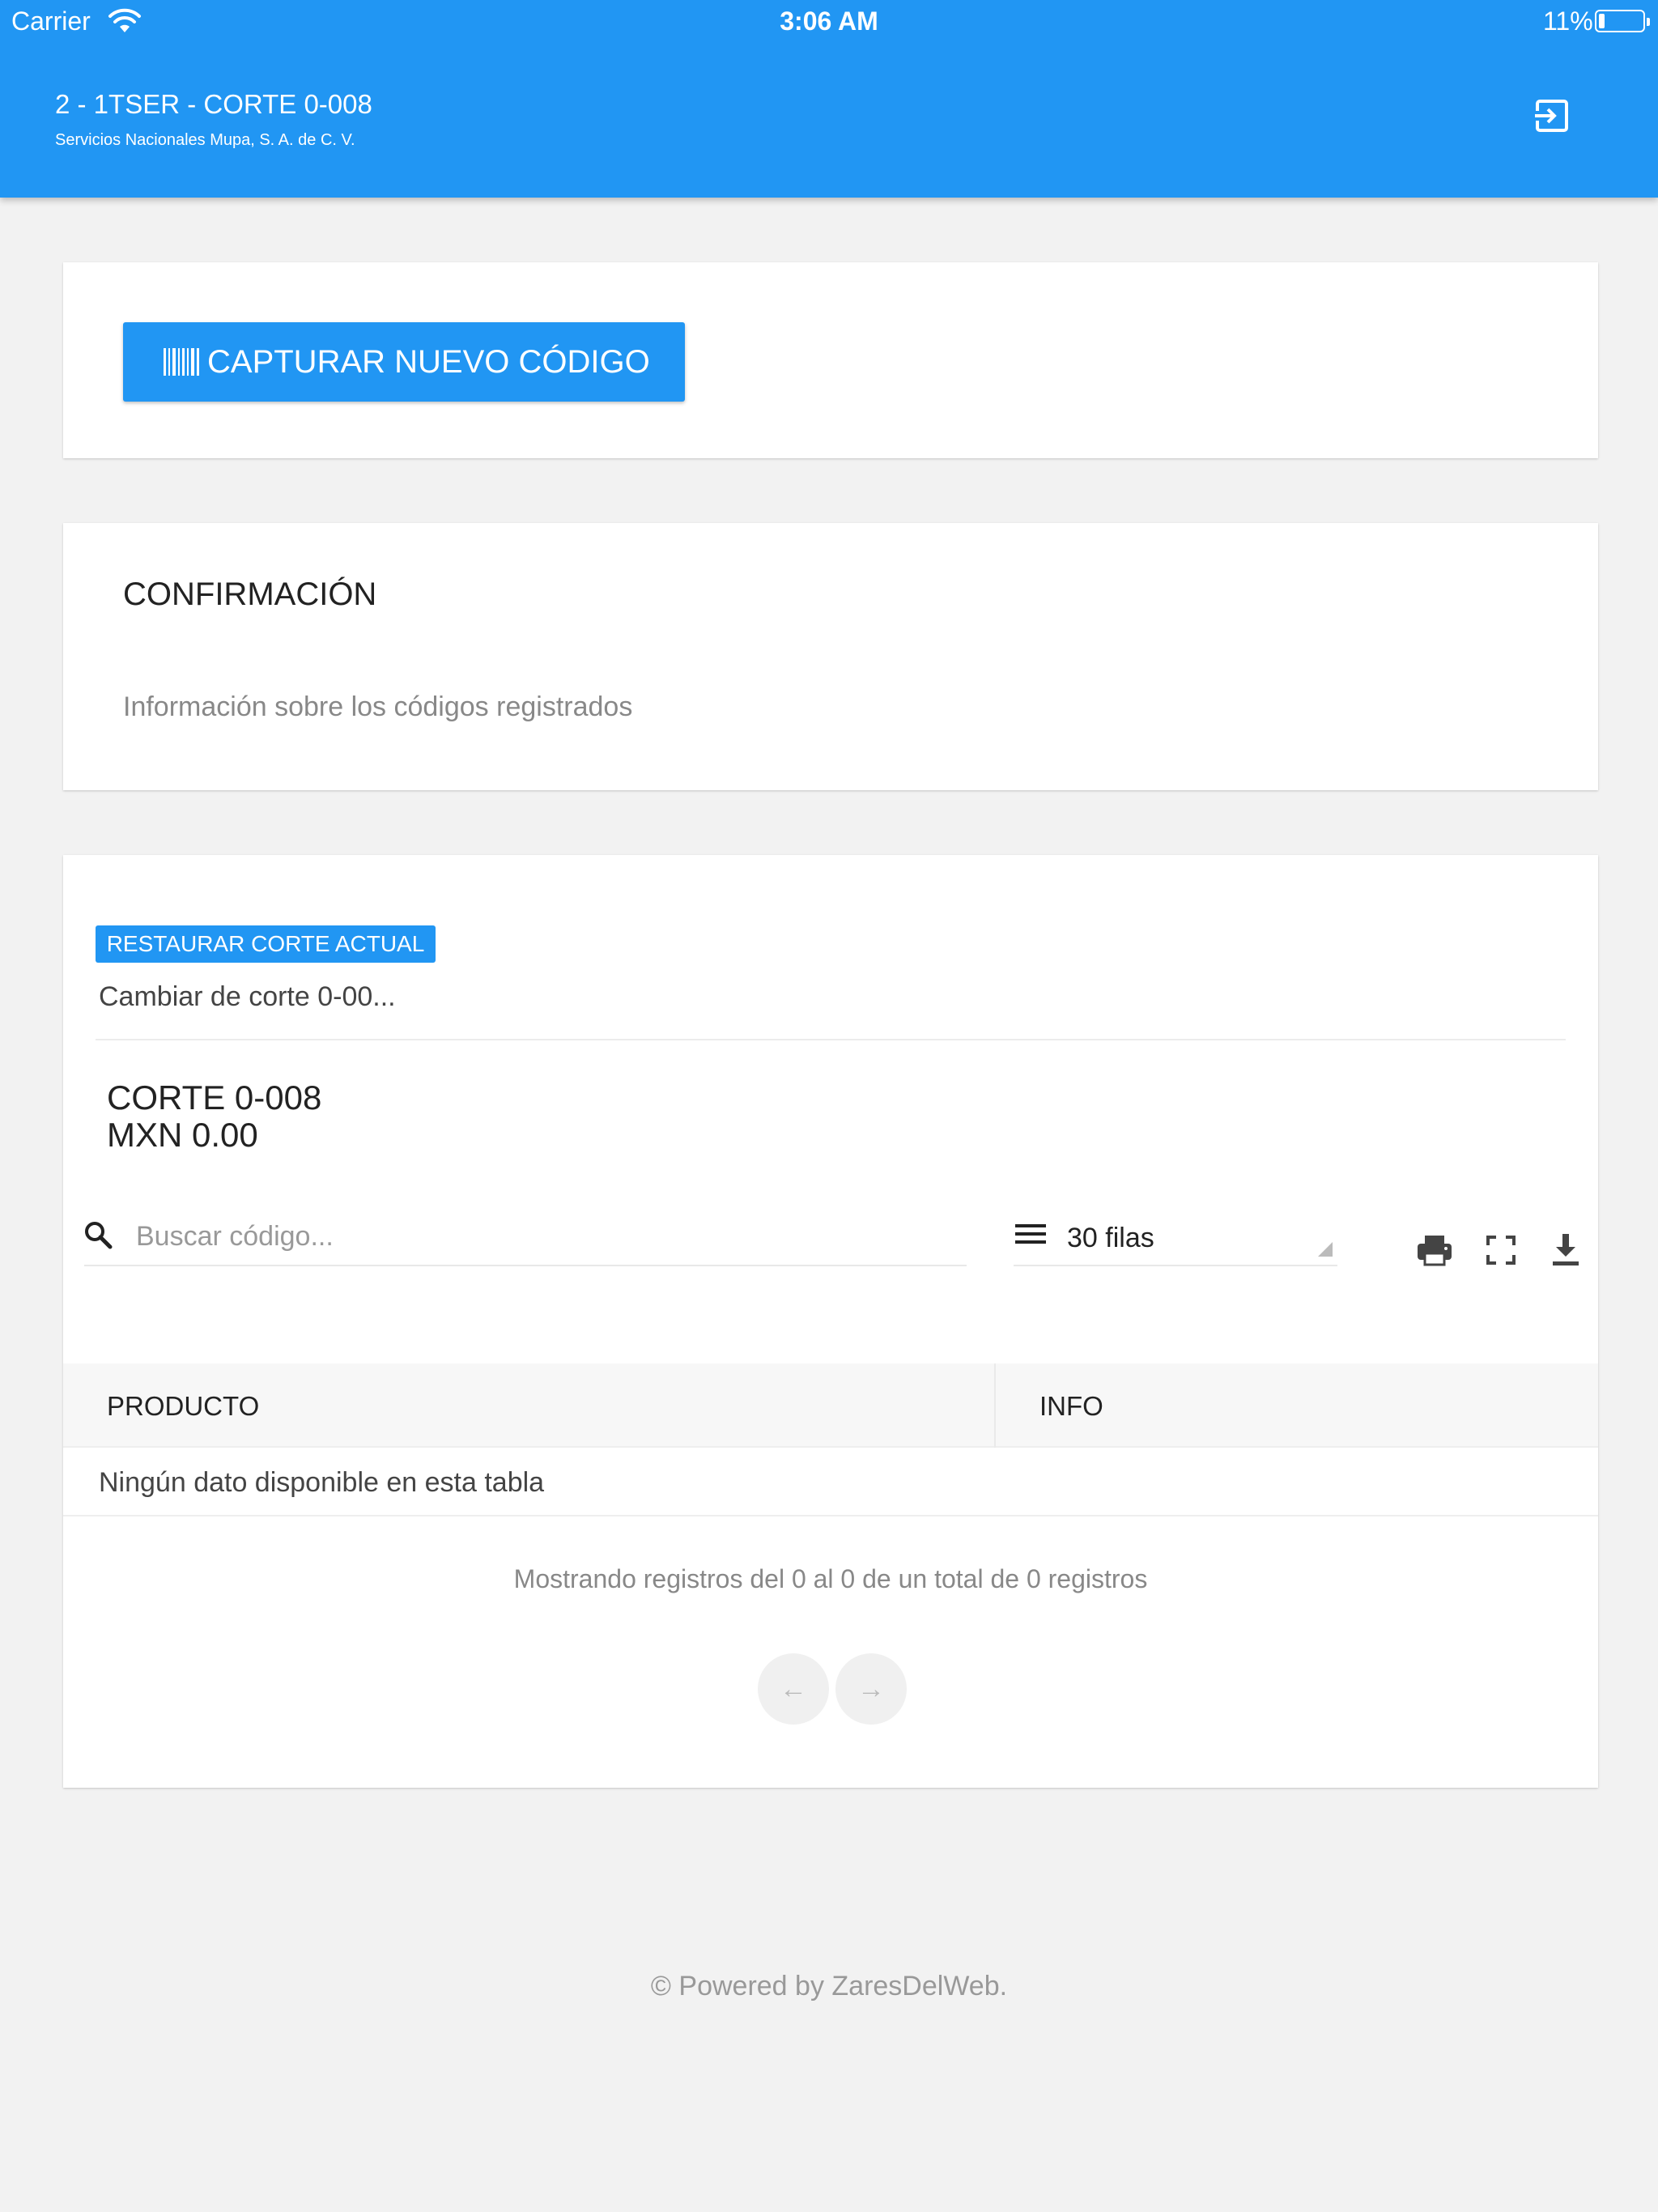 This screenshot has height=2212, width=1658. Describe the element at coordinates (1325, 1249) in the screenshot. I see `dropdown-caret-icon` at that location.